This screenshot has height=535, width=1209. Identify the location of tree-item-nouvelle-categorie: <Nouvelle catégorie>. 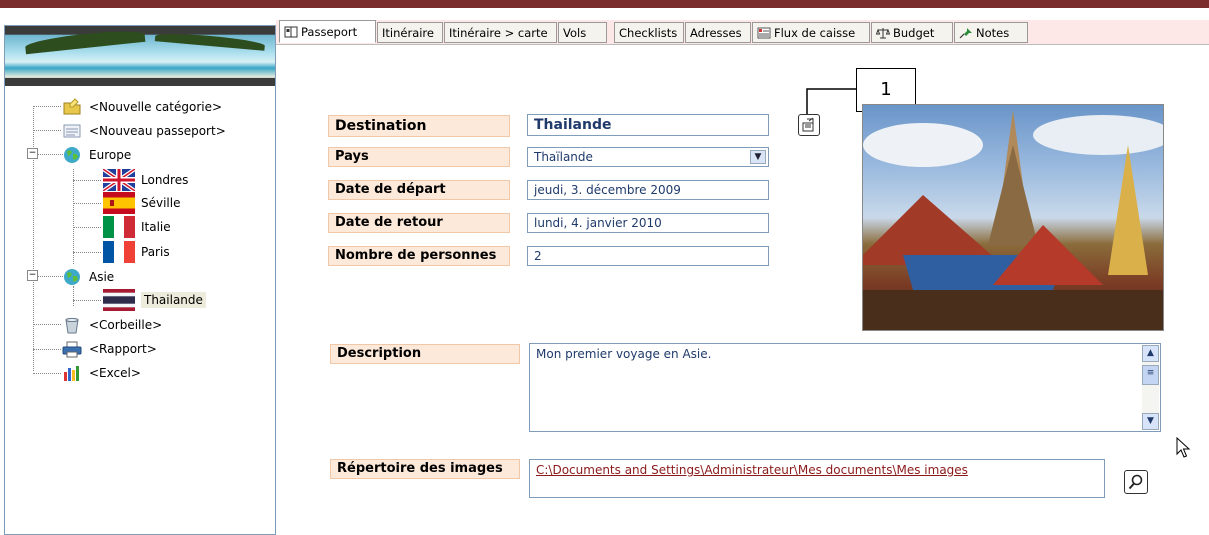
(141, 107).